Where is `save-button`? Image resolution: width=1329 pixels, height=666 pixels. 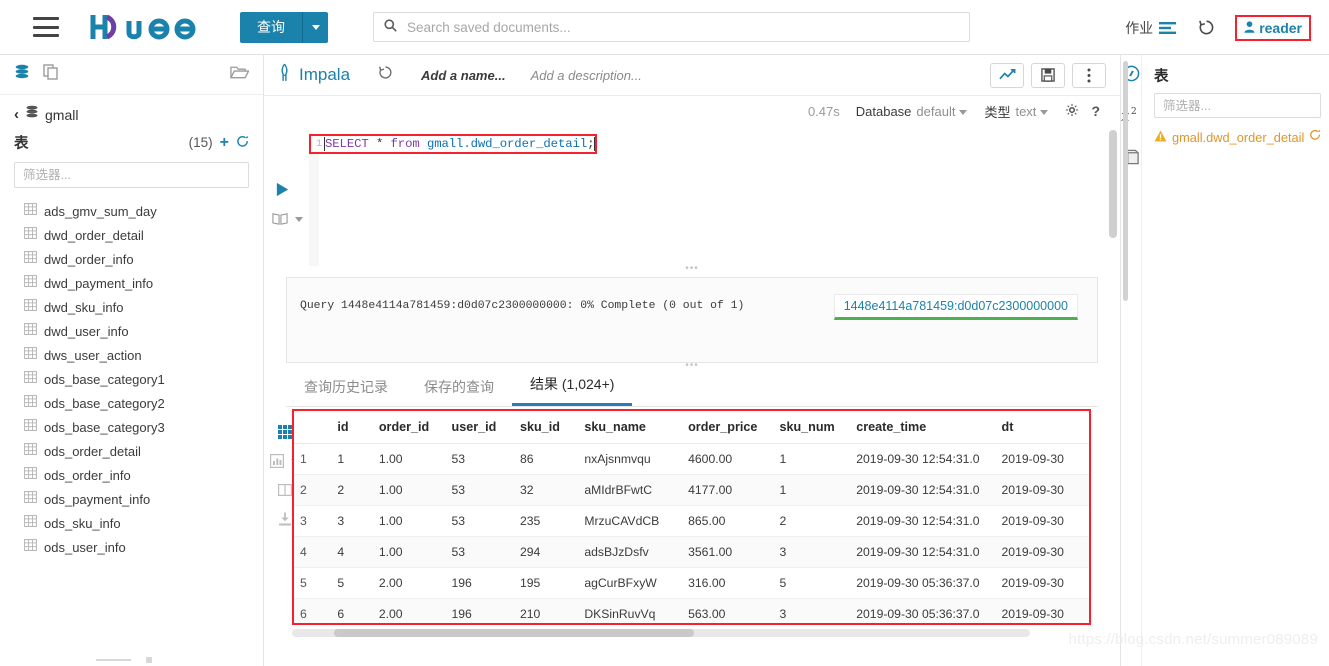 save-button is located at coordinates (1048, 75).